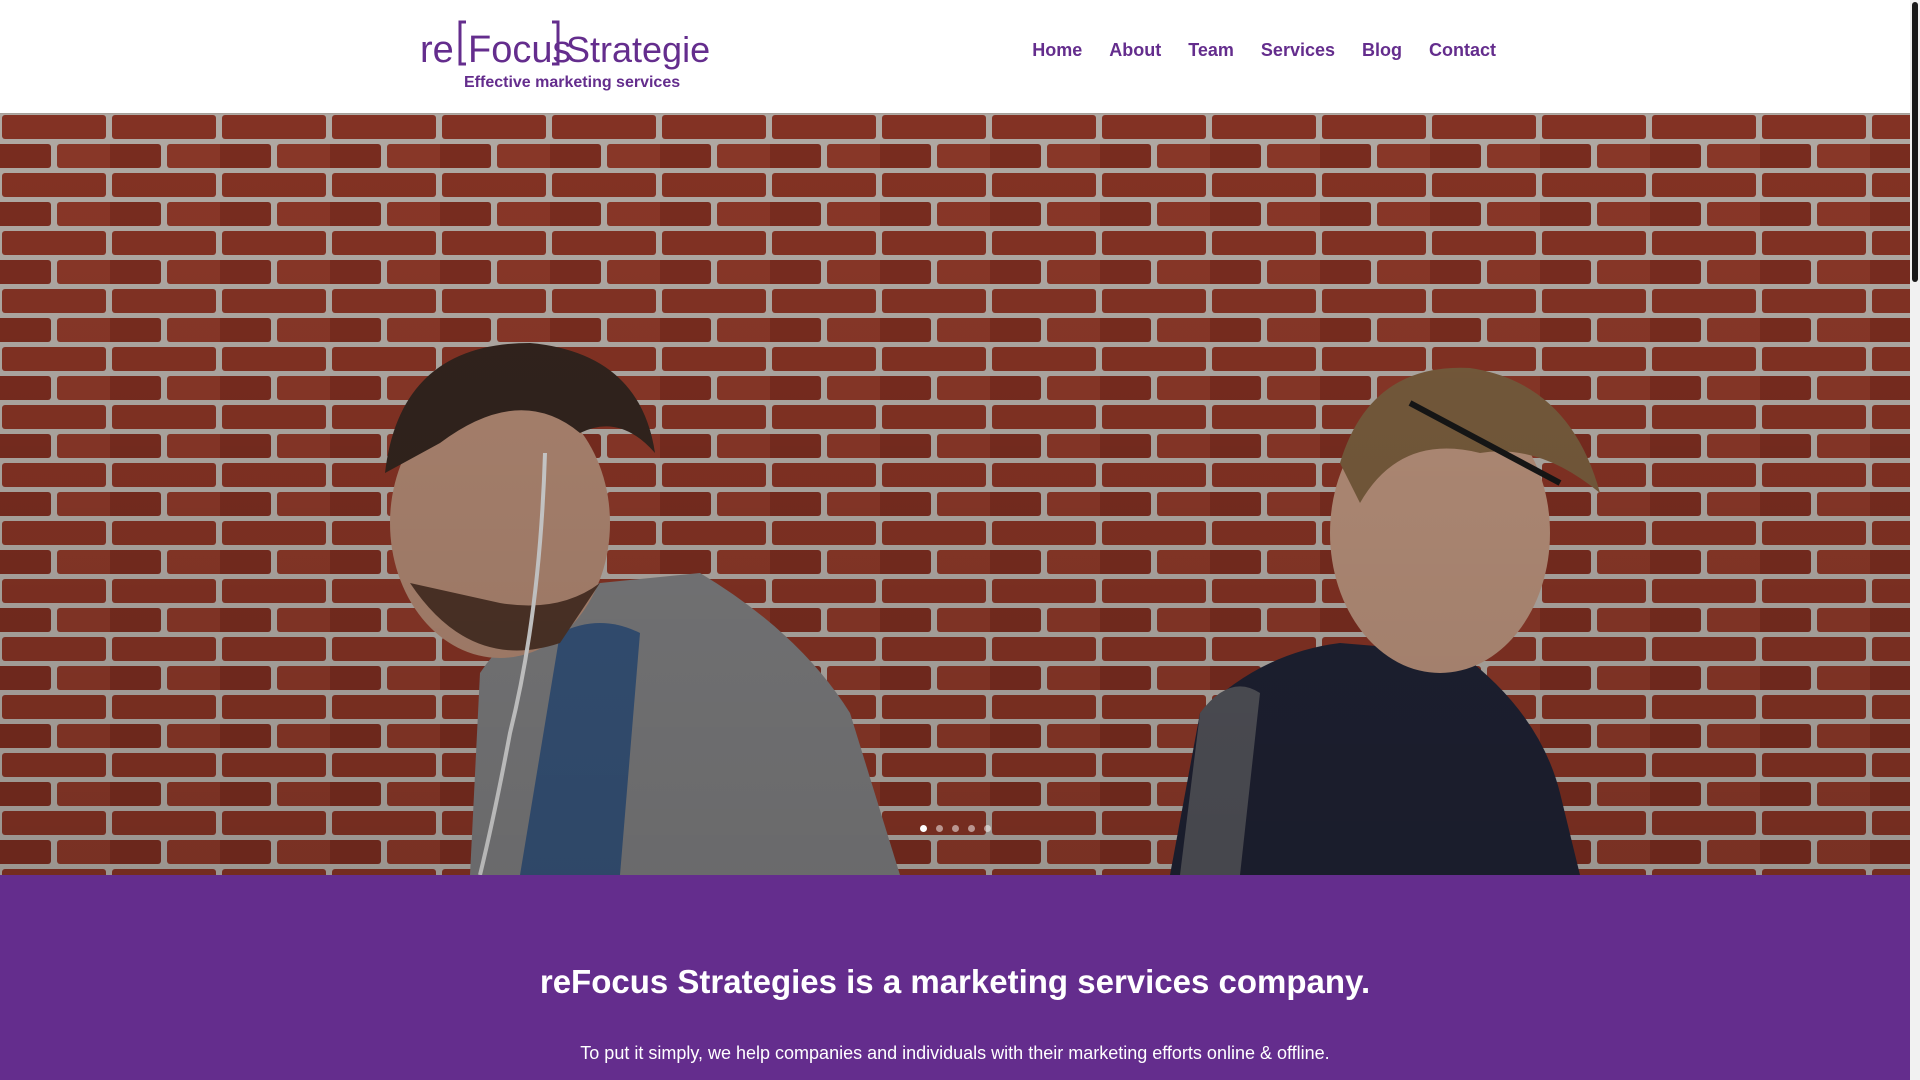 The width and height of the screenshot is (1920, 1080). I want to click on logo-bracket-left, so click(462, 43).